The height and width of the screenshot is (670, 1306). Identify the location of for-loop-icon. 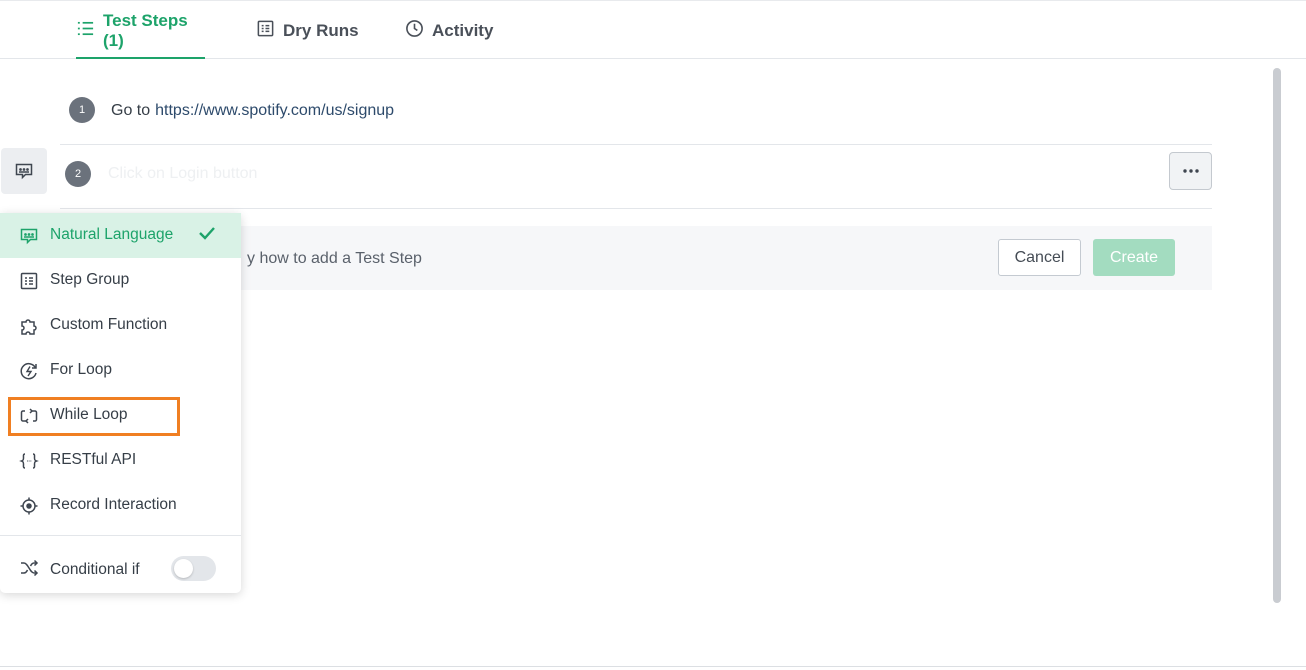
(29, 371).